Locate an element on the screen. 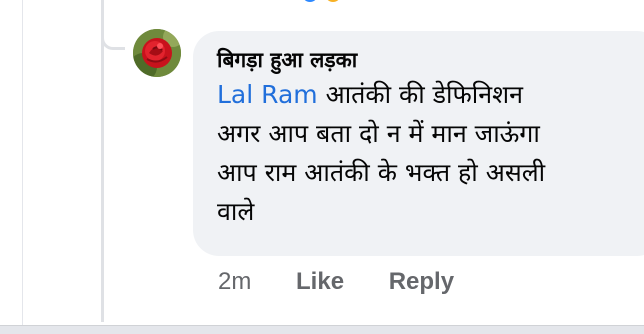 Image resolution: width=644 pixels, height=334 pixels. like-button: Like is located at coordinates (320, 281).